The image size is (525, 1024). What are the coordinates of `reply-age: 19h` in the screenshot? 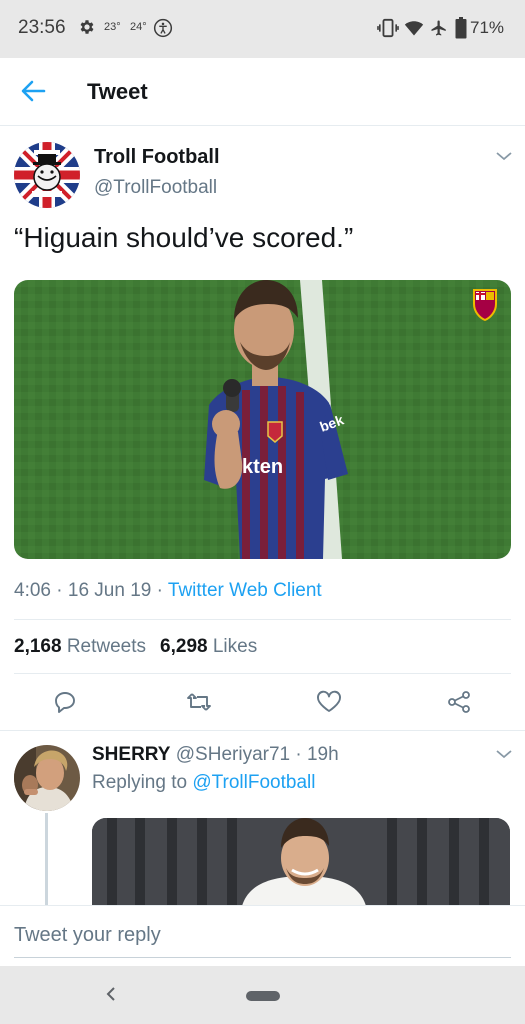 It's located at (322, 754).